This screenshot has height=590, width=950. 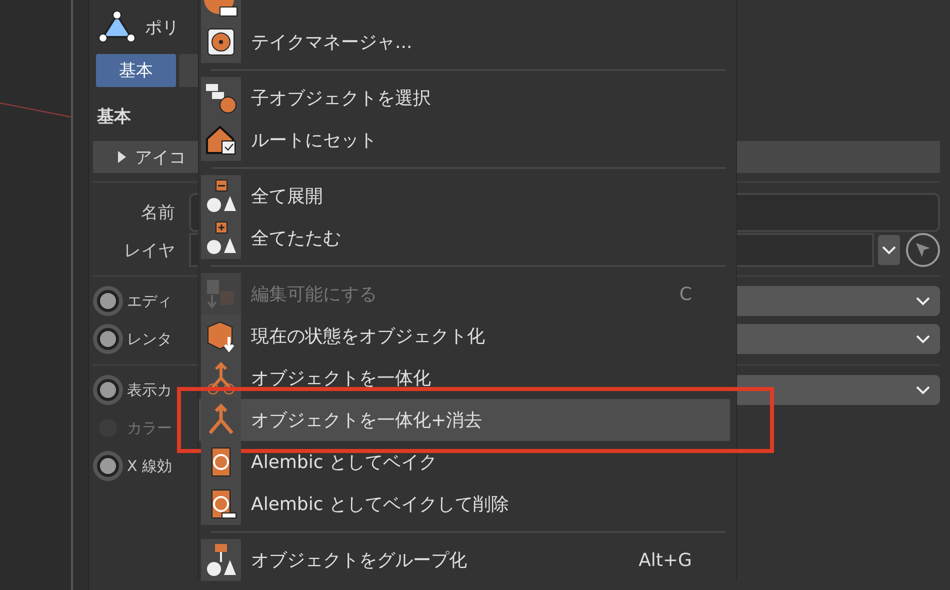 What do you see at coordinates (464, 504) in the screenshot?
I see `menu-item: Alembic としてベイクして削除` at bounding box center [464, 504].